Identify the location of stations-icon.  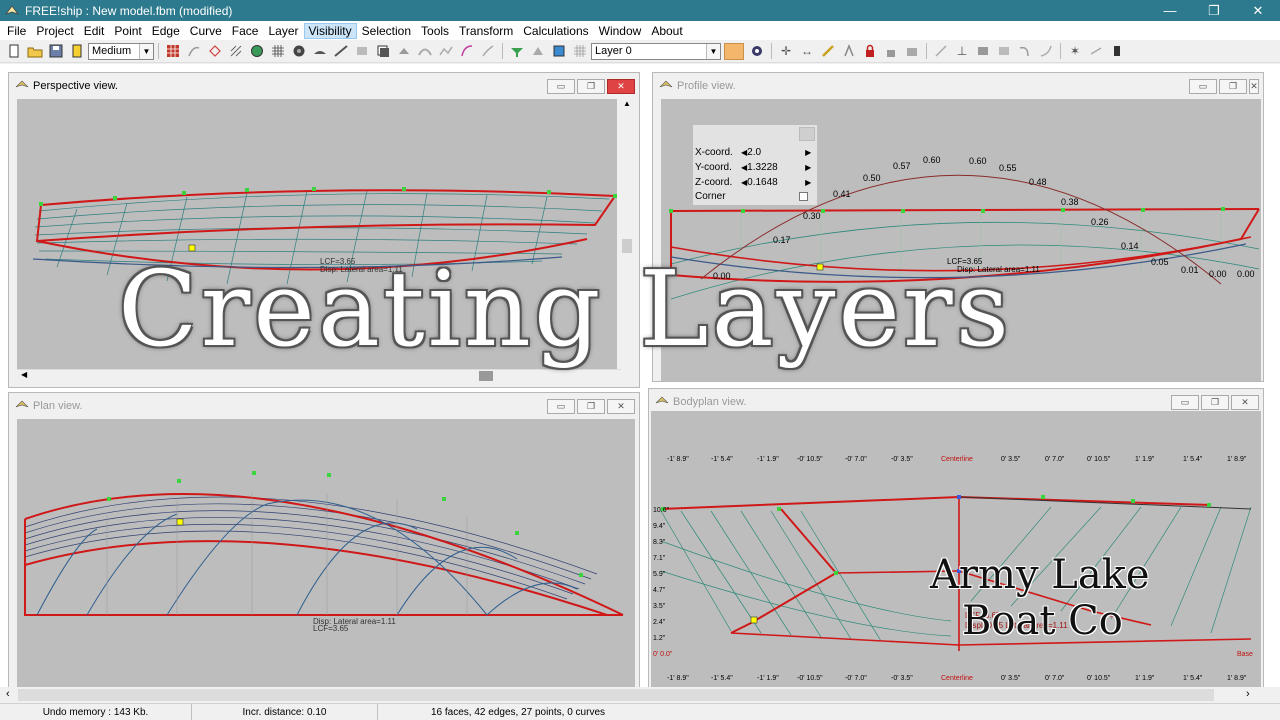
(278, 51).